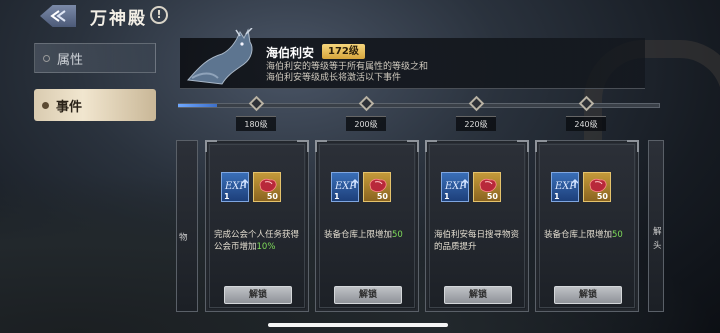 This screenshot has height=333, width=720. Describe the element at coordinates (95, 105) in the screenshot. I see `tab-events: 事件` at that location.